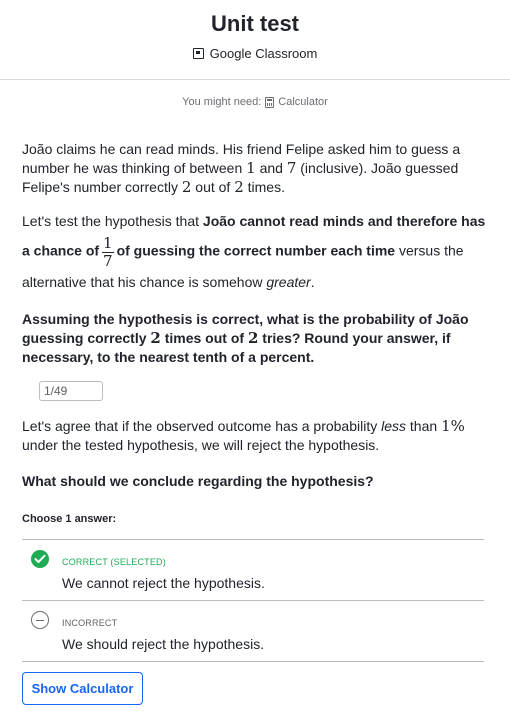  I want to click on source-line: Google Classroom, so click(255, 53).